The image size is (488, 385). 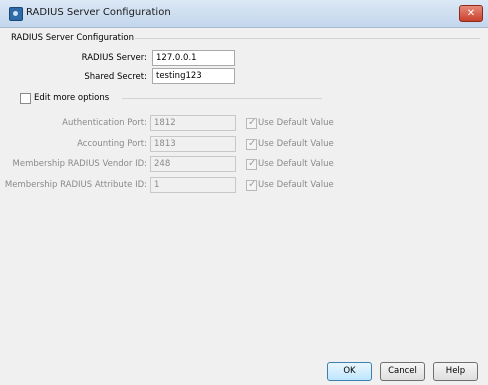 I want to click on window-title: RADIUS Server Configuration, so click(x=98, y=12).